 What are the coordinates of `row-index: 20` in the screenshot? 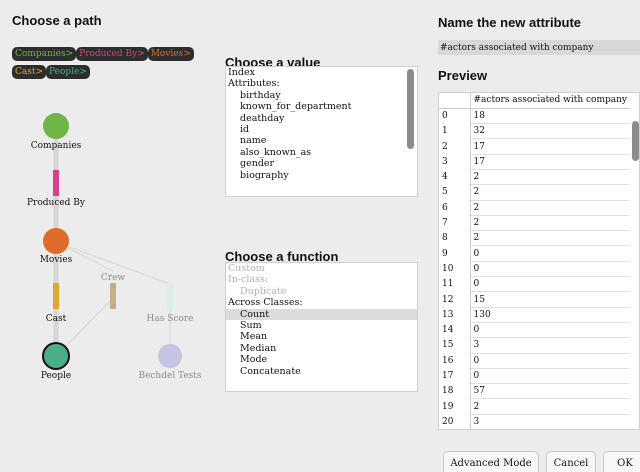 It's located at (455, 421).